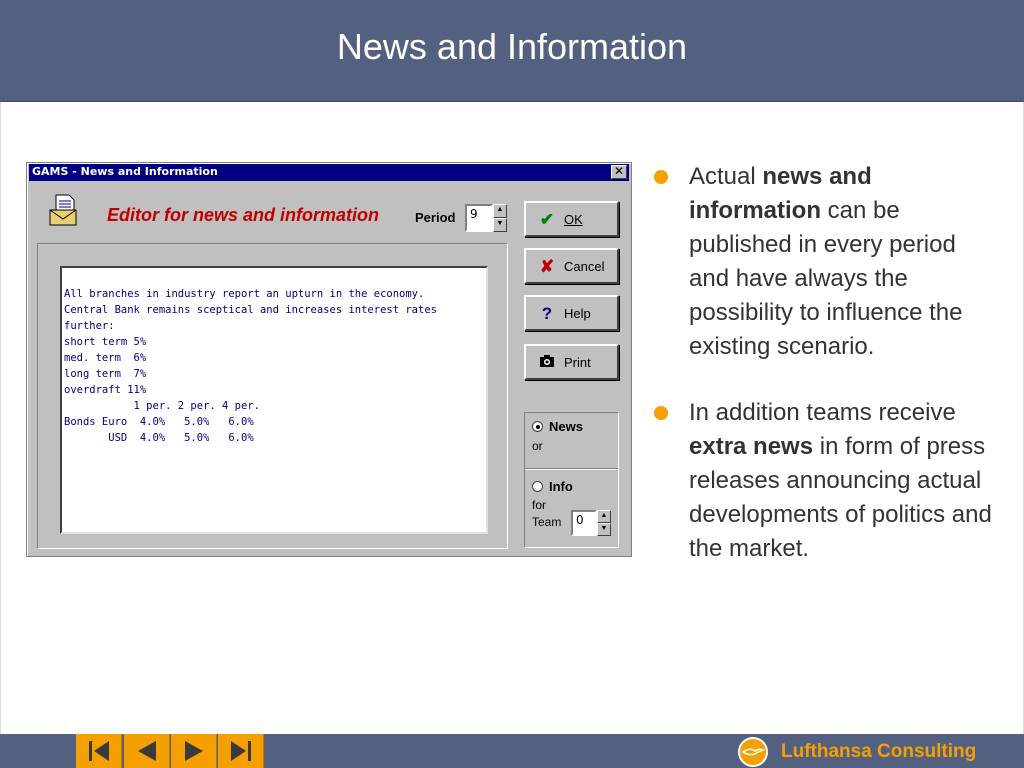 This screenshot has width=1024, height=768. Describe the element at coordinates (243, 215) in the screenshot. I see `editor-title: Editor for news and information` at that location.